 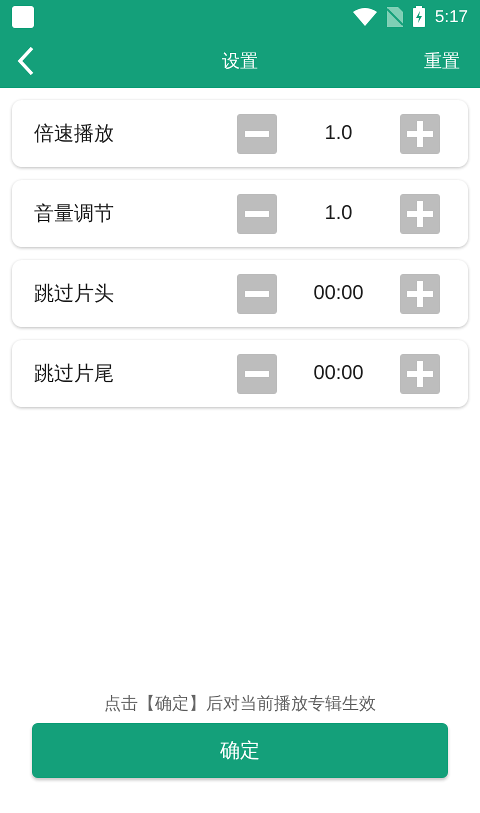 What do you see at coordinates (74, 213) in the screenshot?
I see `setting-label: 音量调节` at bounding box center [74, 213].